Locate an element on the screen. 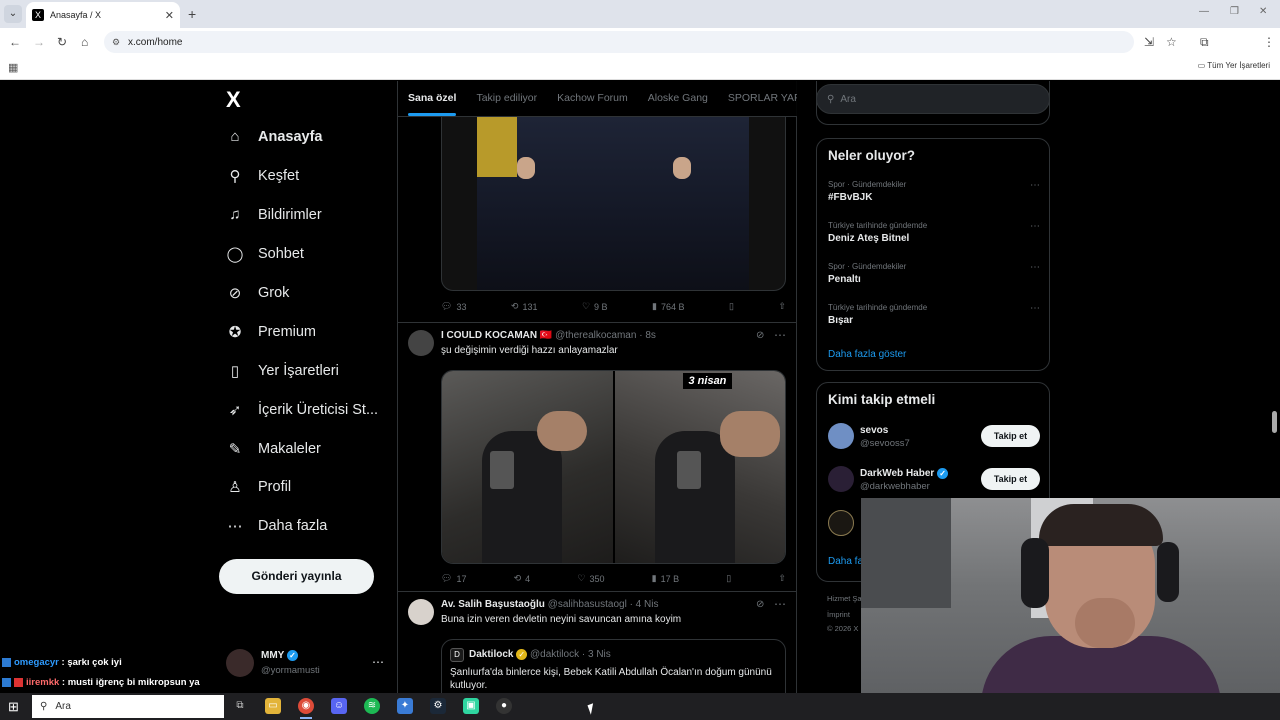 The image size is (1280, 720). new-tab-button: + is located at coordinates (192, 14).